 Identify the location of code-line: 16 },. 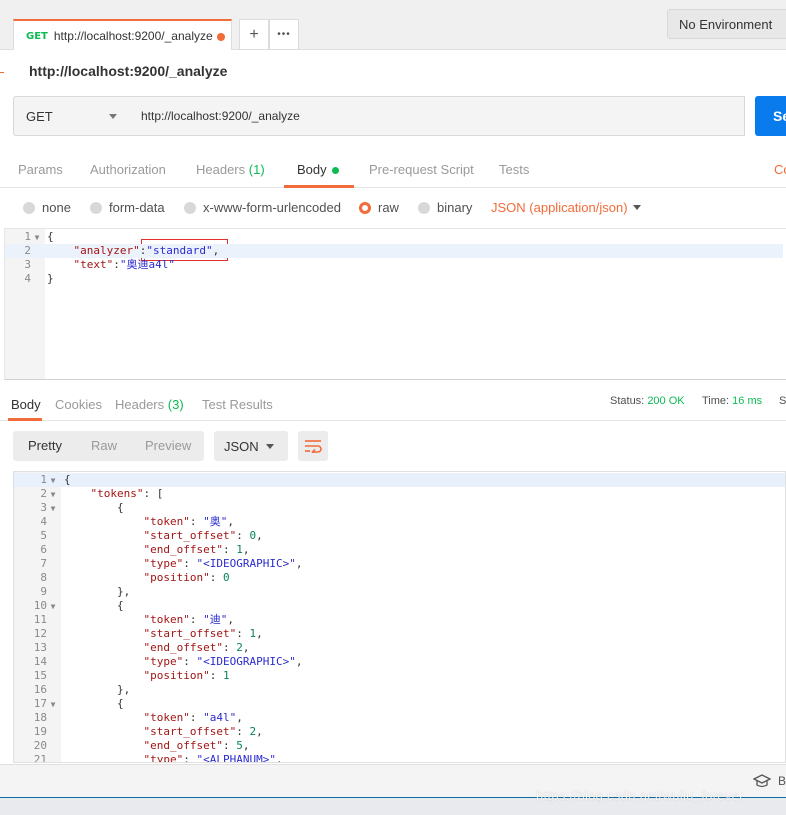
(399, 690).